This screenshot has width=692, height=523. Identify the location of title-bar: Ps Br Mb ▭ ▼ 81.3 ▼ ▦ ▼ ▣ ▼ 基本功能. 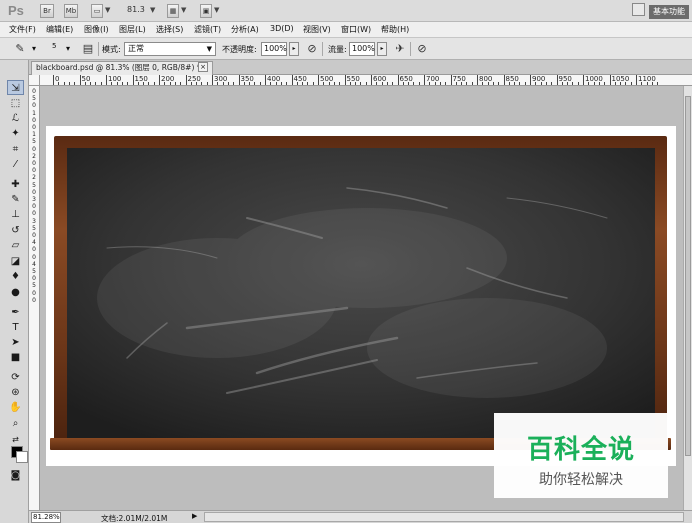
(346, 11).